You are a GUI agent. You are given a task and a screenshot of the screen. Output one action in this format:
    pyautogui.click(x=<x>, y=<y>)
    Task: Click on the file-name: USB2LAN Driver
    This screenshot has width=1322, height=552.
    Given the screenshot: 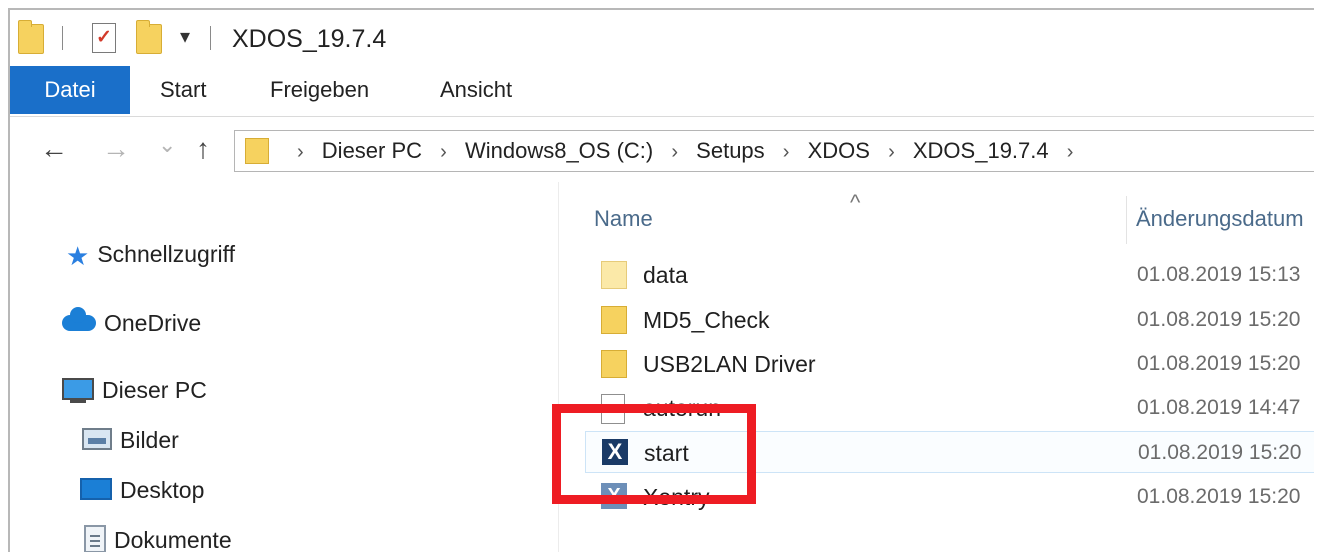 What is the action you would take?
    pyautogui.click(x=729, y=364)
    